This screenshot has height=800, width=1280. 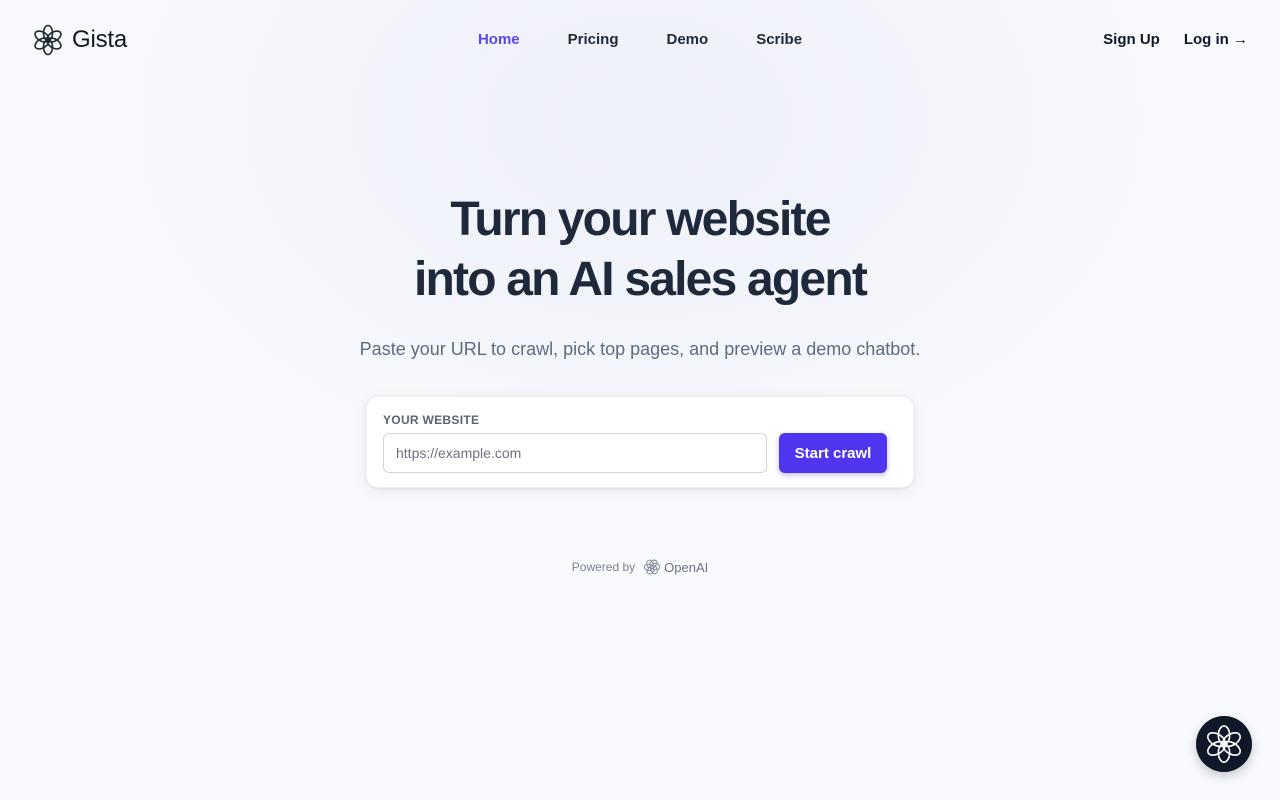 I want to click on openai-name: OpenAI, so click(x=686, y=567).